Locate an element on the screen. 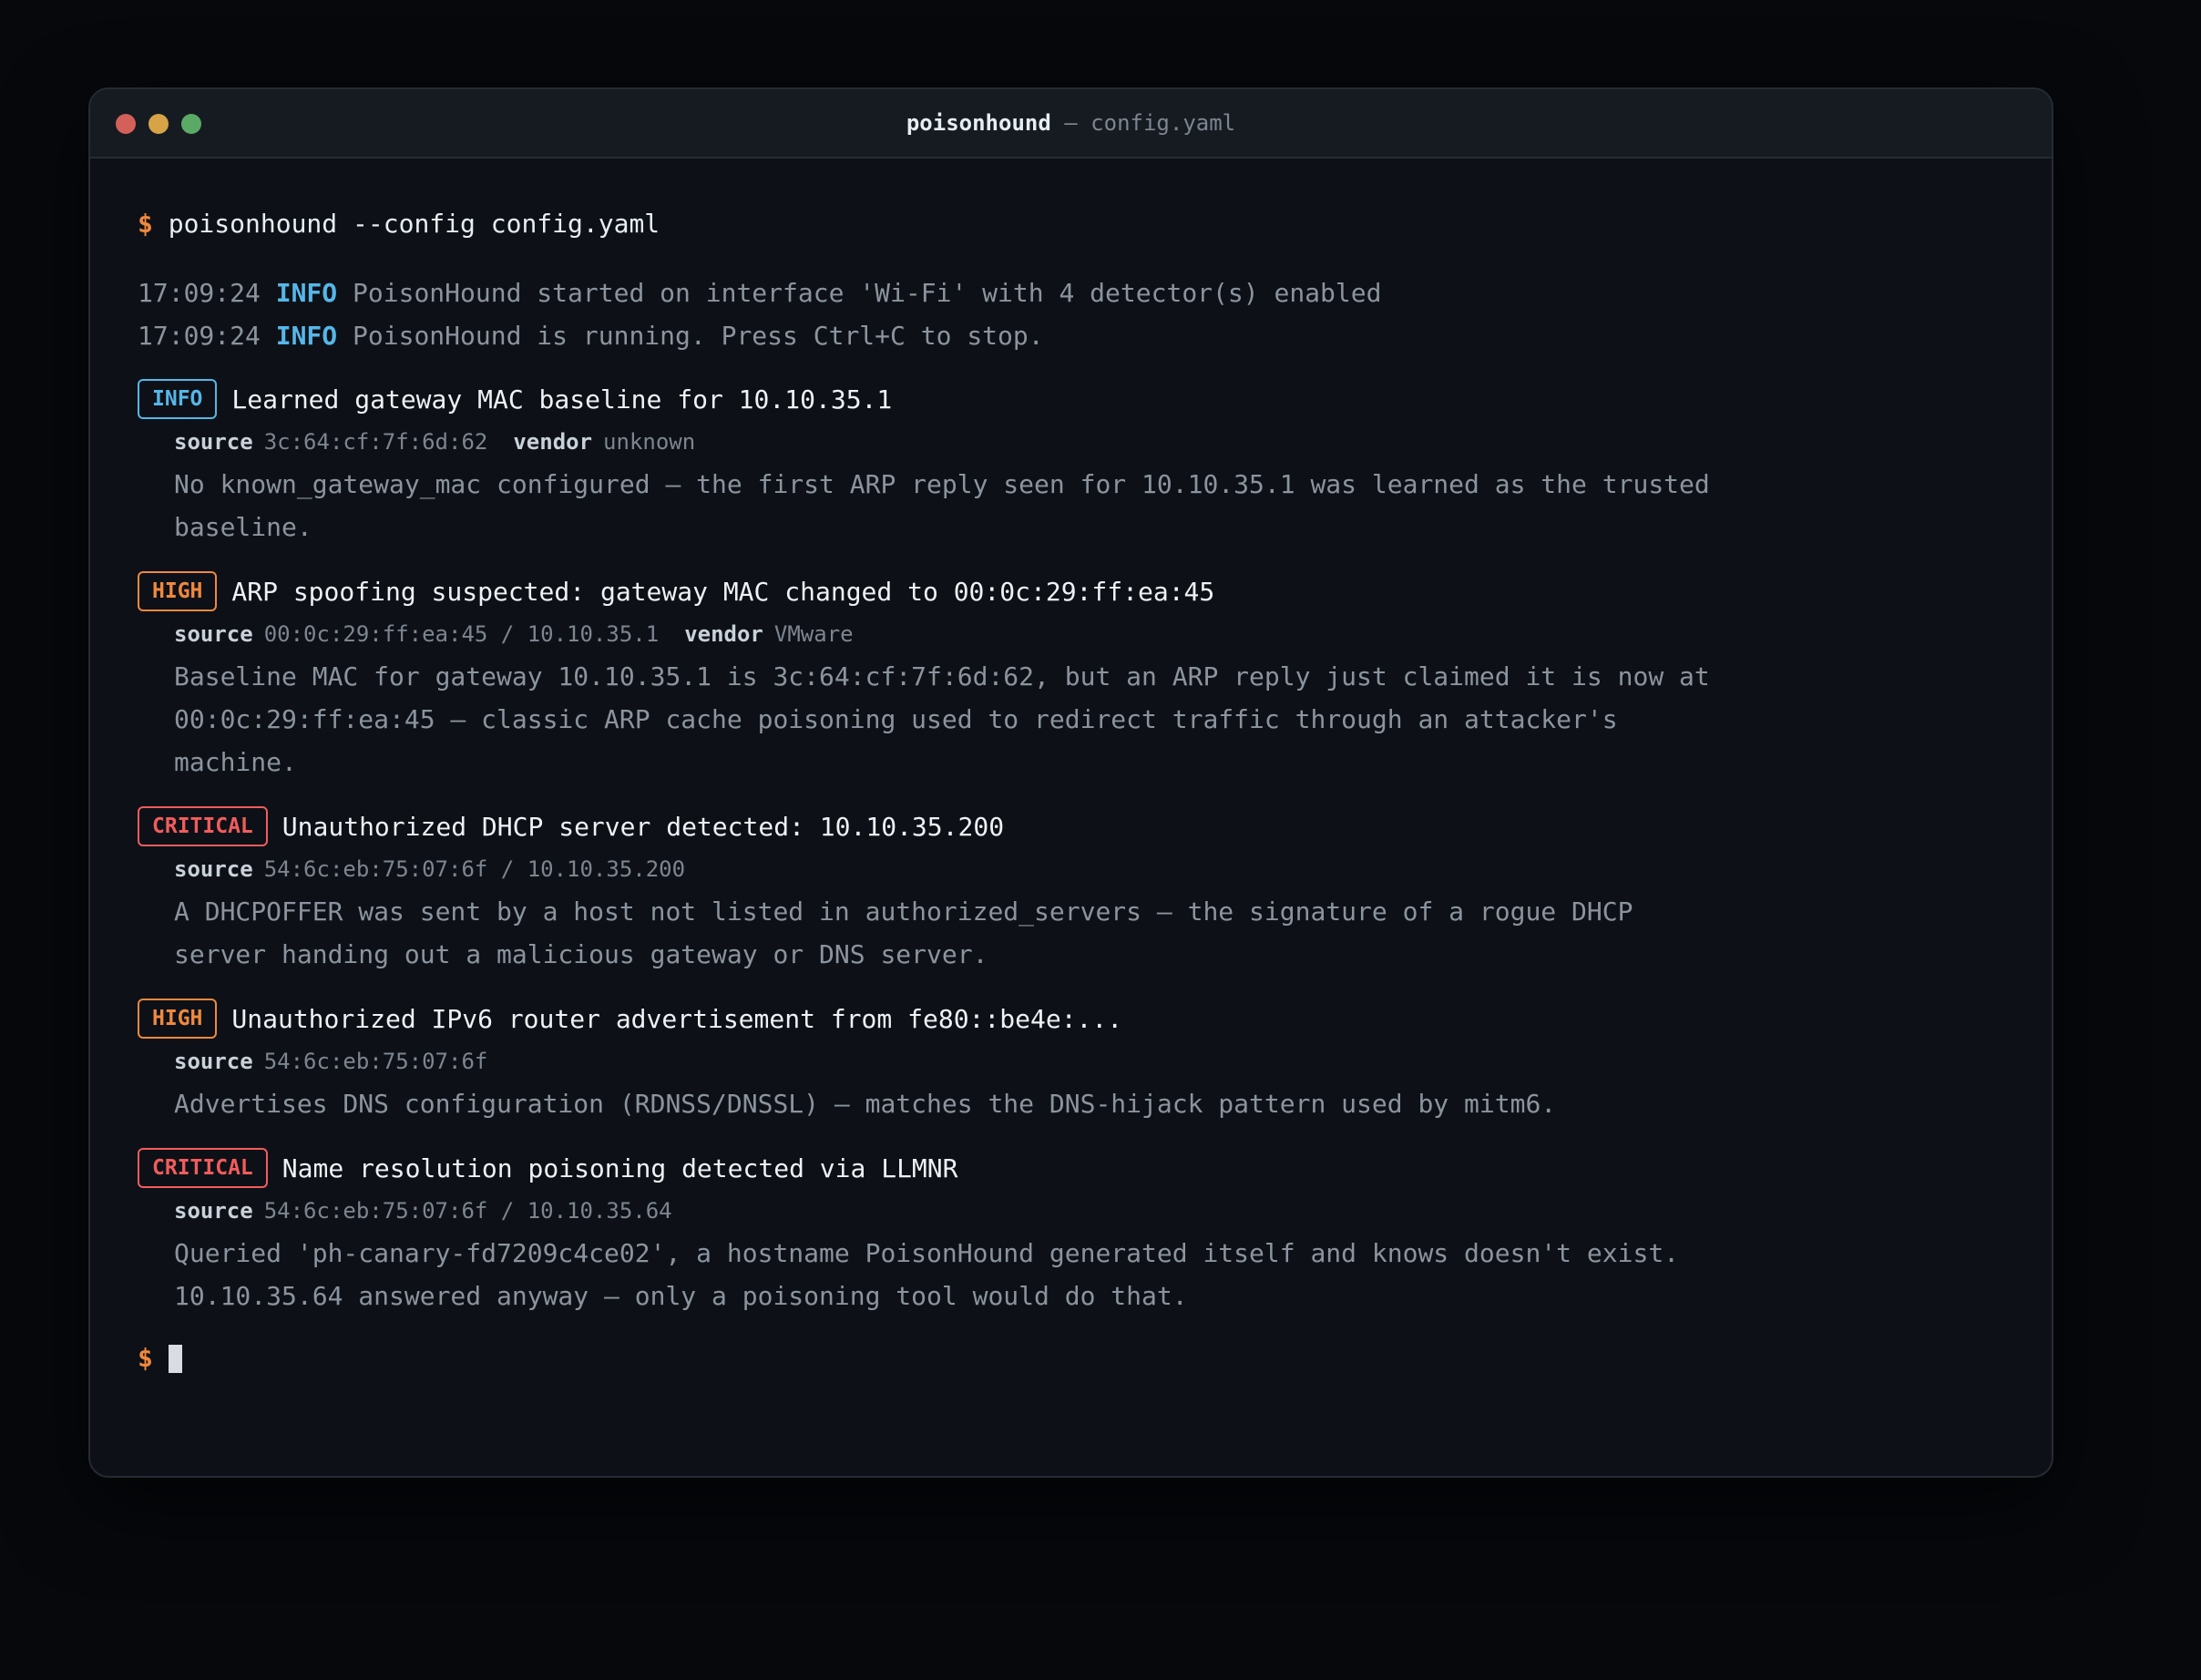 This screenshot has height=1680, width=2201. vendor-value: VMware is located at coordinates (813, 634).